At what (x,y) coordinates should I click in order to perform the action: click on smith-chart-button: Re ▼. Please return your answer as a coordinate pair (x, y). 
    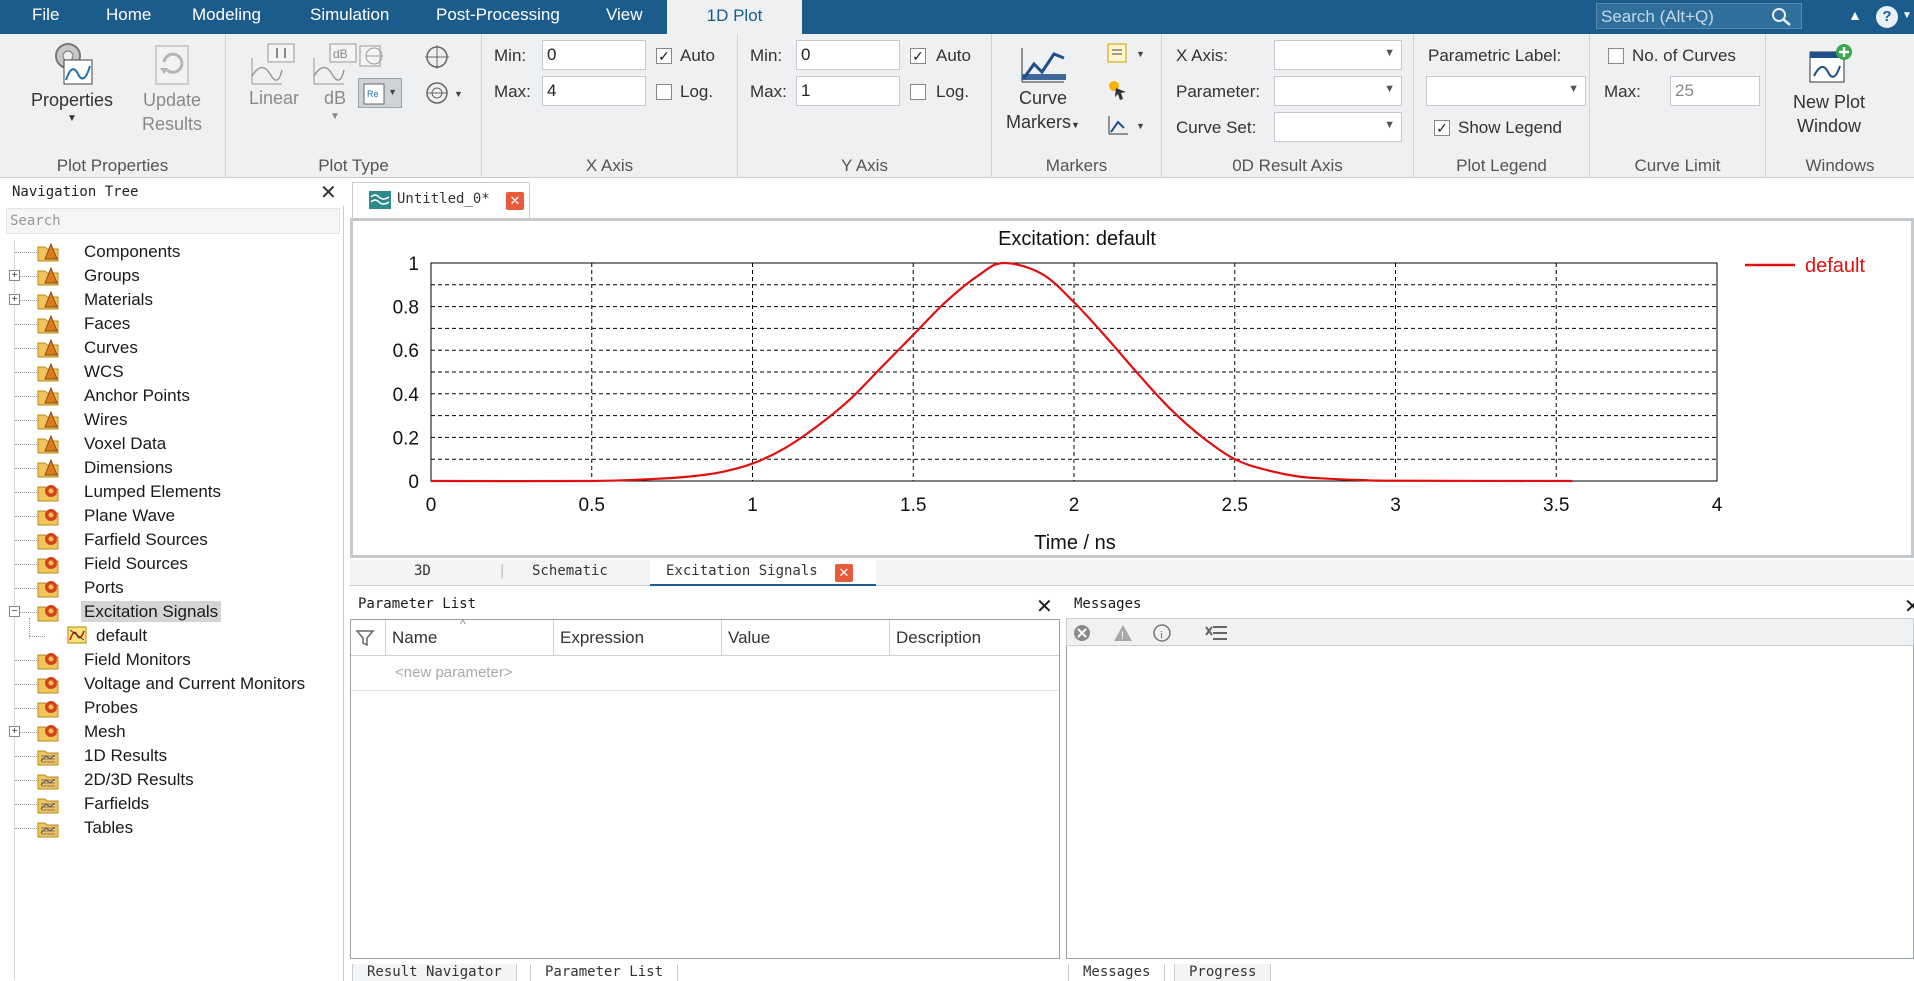
    Looking at the image, I should click on (380, 93).